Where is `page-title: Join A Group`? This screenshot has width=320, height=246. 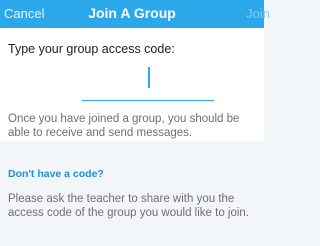
page-title: Join A Group is located at coordinates (132, 13).